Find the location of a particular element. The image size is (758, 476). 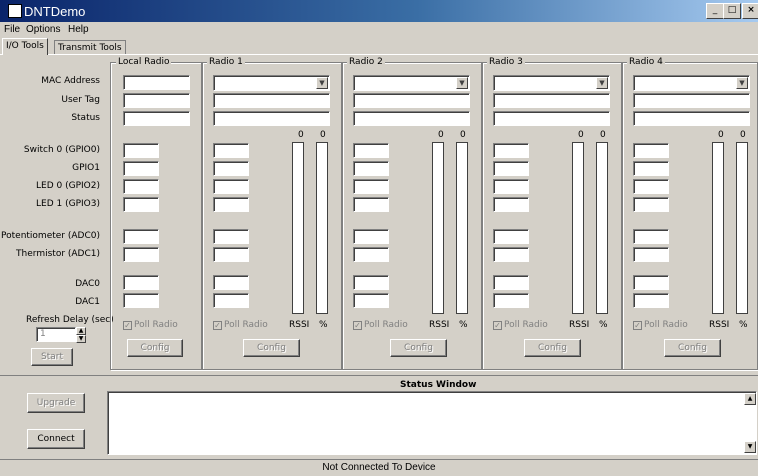

radio-1-dac1-field is located at coordinates (231, 300).